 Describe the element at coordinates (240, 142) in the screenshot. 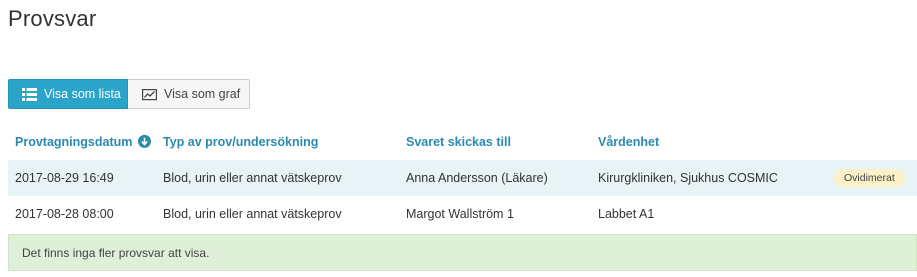

I see `column-header-type: Typ av prov/undersökning` at that location.